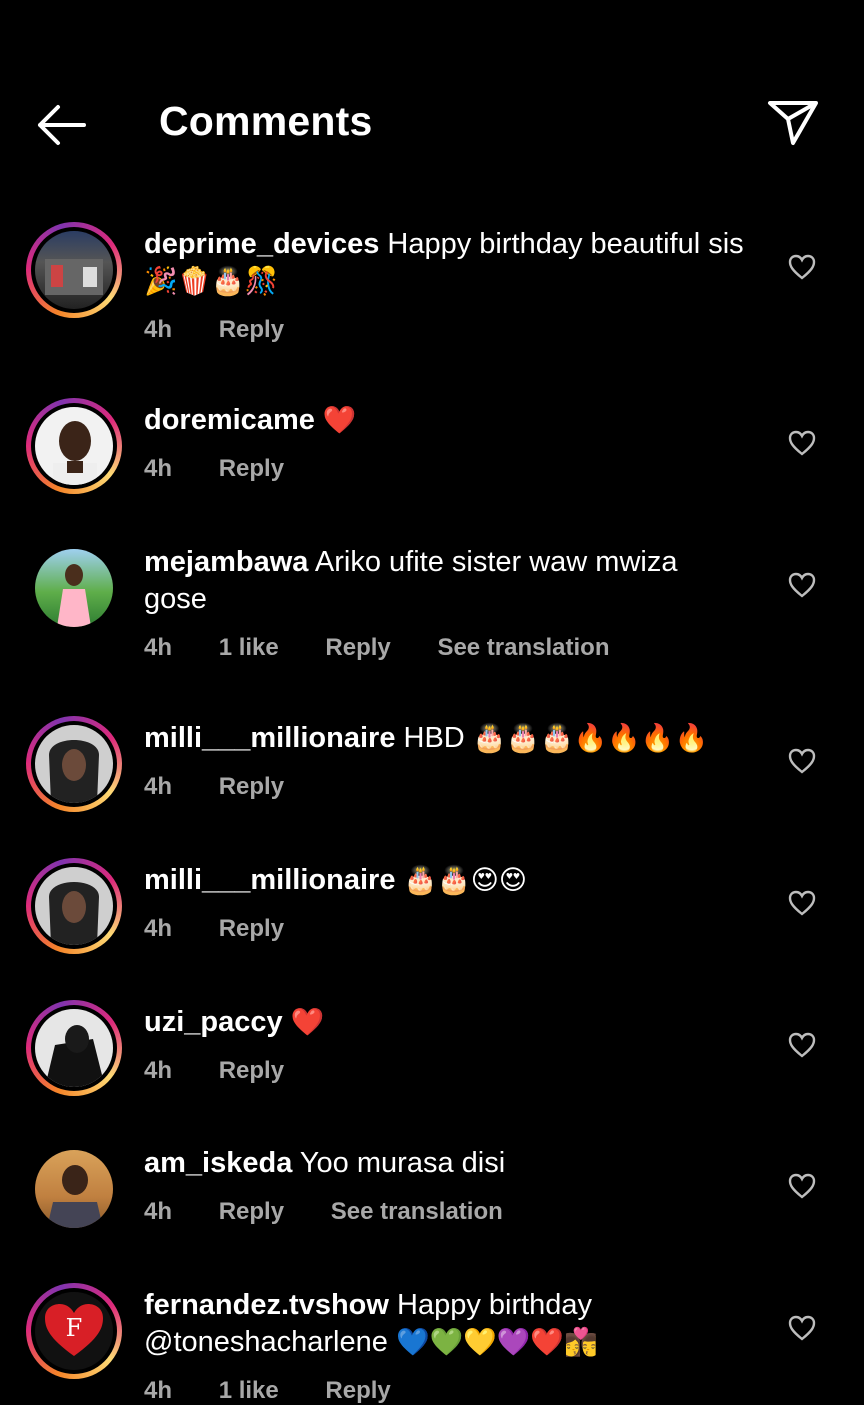 This screenshot has width=864, height=1405. What do you see at coordinates (261, 244) in the screenshot?
I see `comment-username: deprime_devices` at bounding box center [261, 244].